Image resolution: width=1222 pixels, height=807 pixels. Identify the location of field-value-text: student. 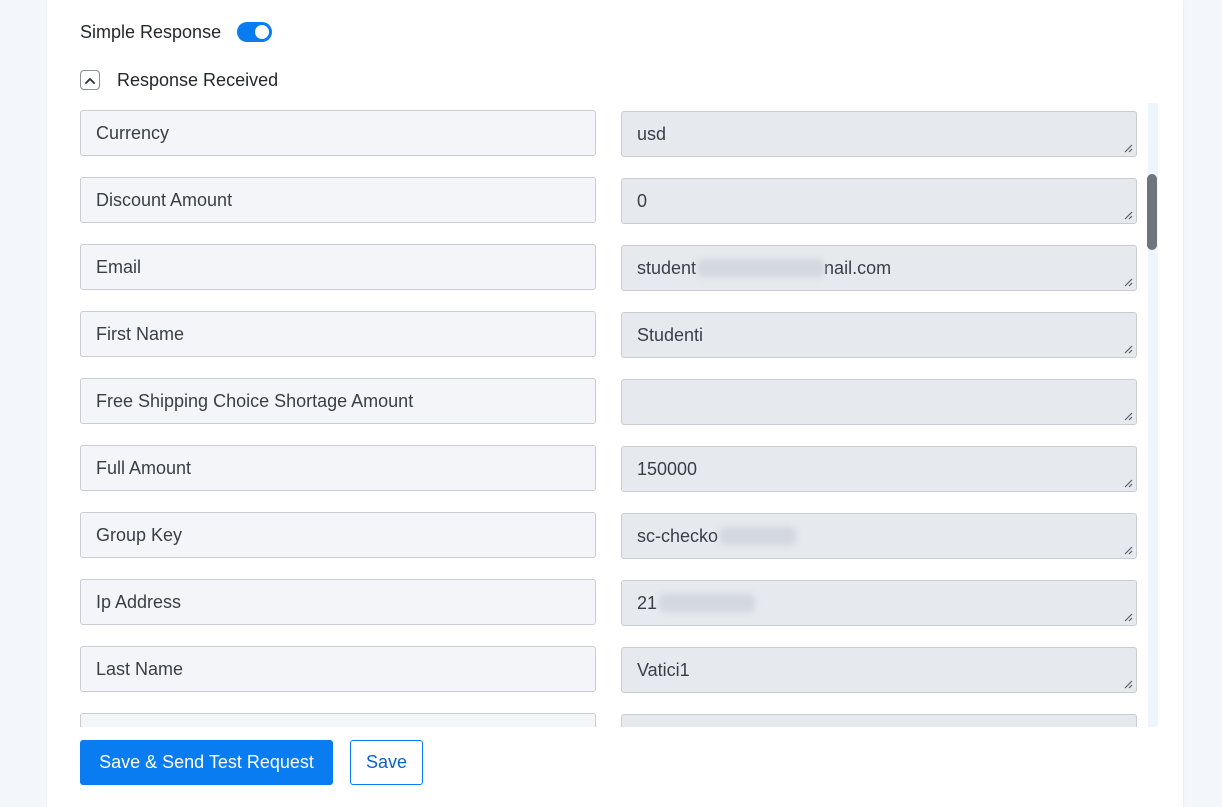
(667, 267).